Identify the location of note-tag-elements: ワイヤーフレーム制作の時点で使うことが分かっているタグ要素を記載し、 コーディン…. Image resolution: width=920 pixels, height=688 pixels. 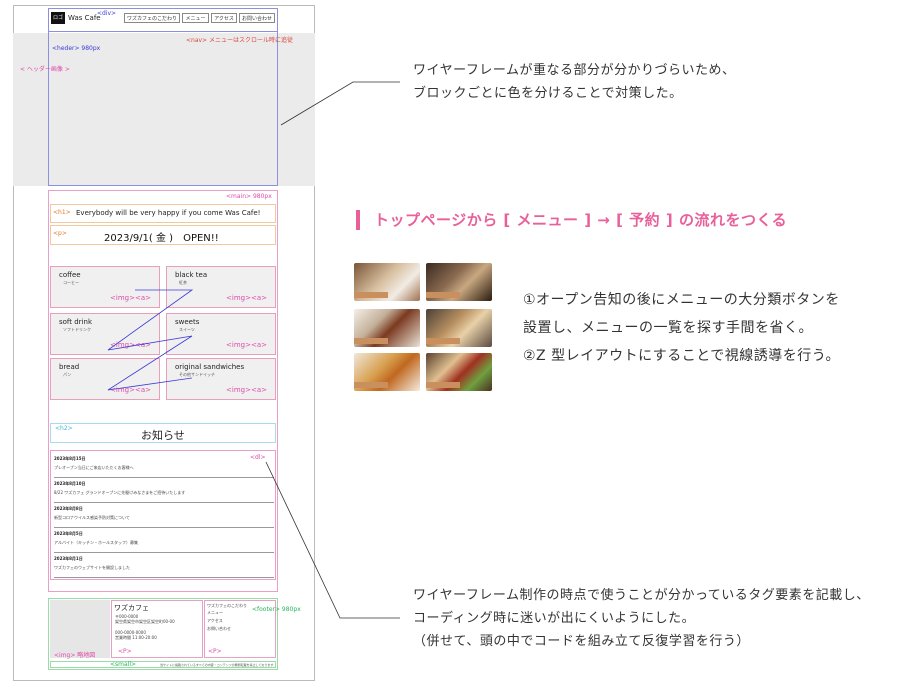
(641, 618).